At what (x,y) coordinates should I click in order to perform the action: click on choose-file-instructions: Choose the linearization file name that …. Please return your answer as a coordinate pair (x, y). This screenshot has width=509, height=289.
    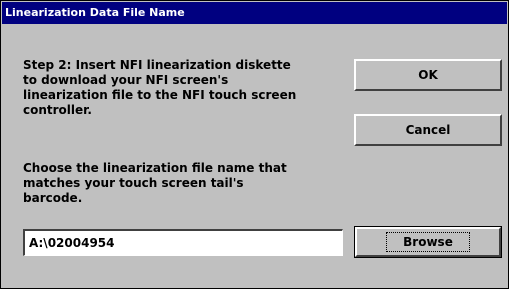
    Looking at the image, I should click on (155, 183).